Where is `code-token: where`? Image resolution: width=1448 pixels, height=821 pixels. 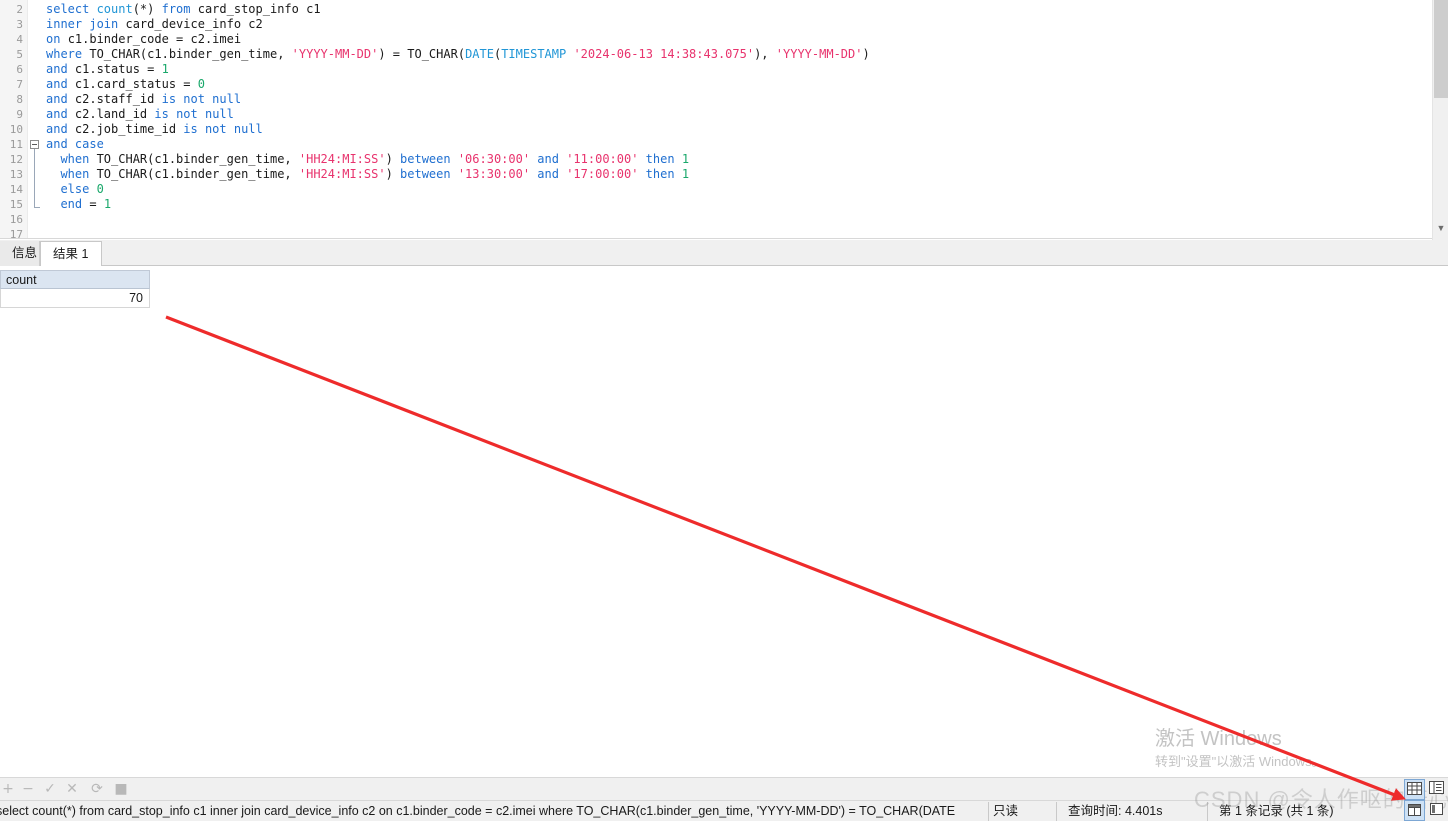
code-token: where is located at coordinates (68, 54).